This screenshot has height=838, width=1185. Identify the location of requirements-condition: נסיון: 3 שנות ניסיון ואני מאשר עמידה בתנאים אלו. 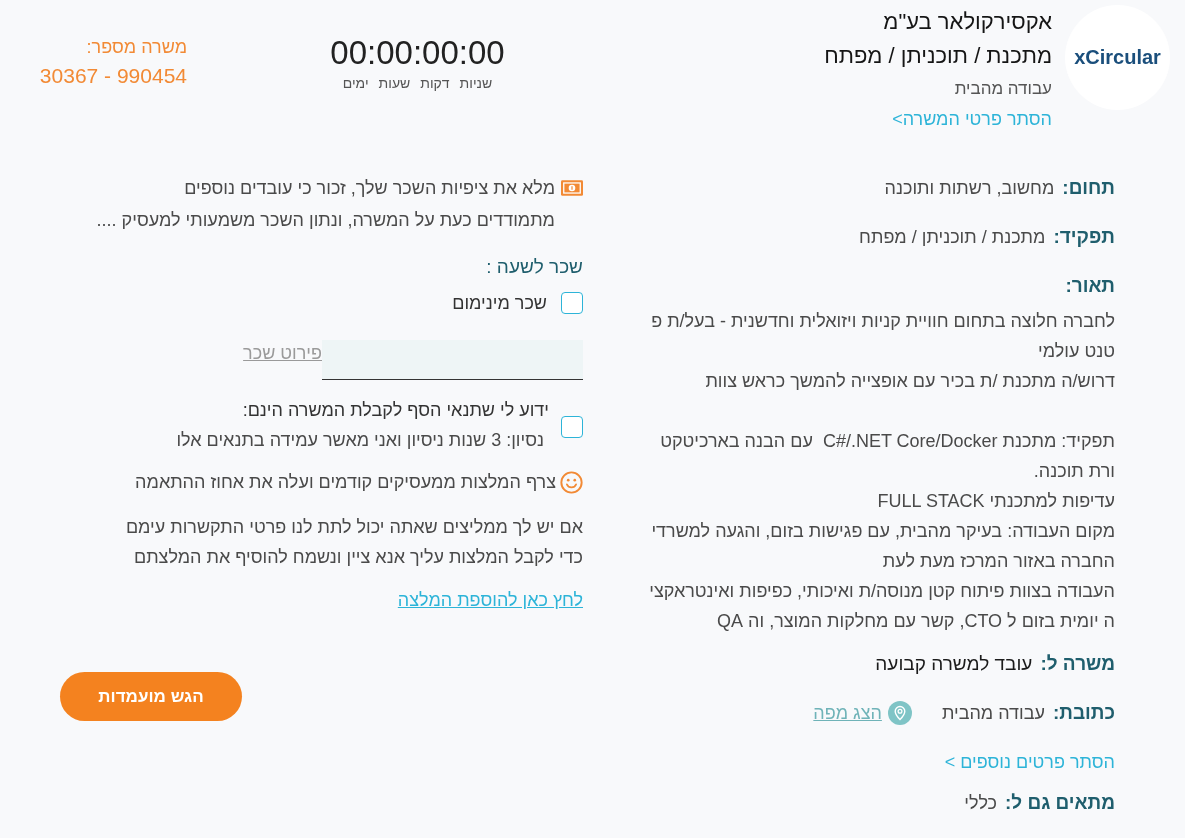
(360, 440).